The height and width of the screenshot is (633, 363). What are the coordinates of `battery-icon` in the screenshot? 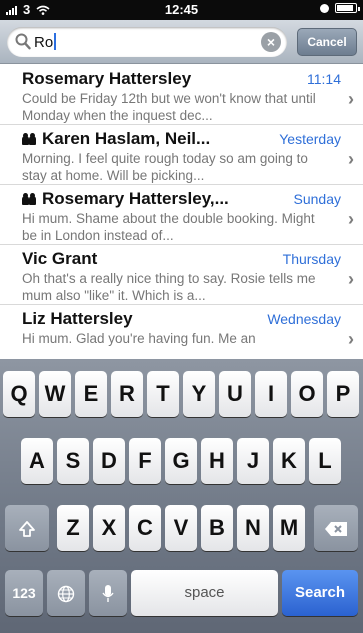 It's located at (347, 8).